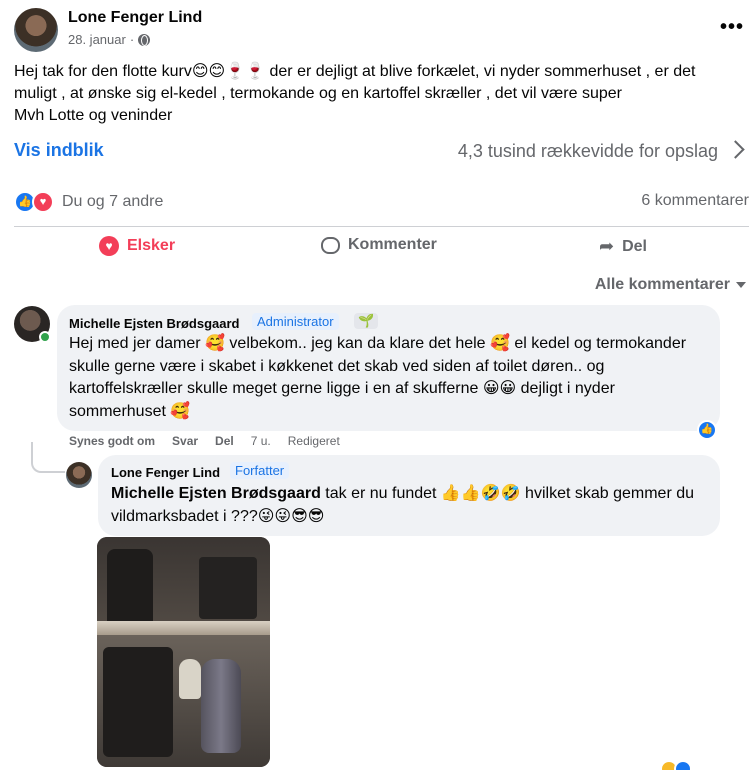 The image size is (756, 770). Describe the element at coordinates (392, 244) in the screenshot. I see `comment-label: Kommenter` at that location.